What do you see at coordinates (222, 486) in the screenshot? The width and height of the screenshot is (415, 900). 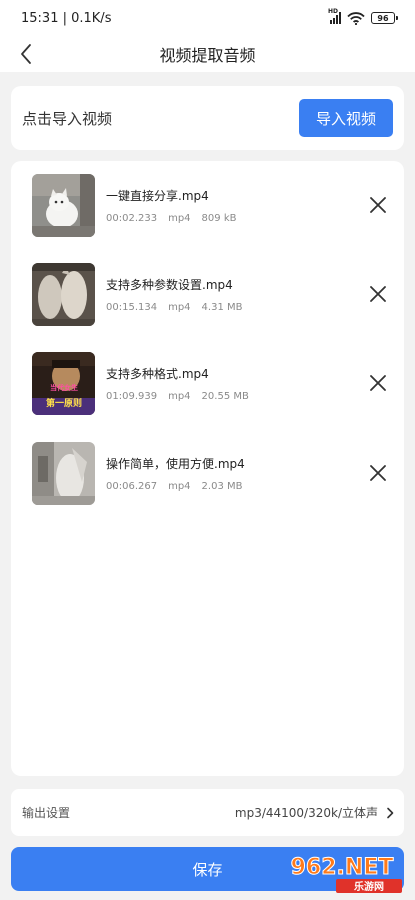 I see `video-size: 2.03 MB` at bounding box center [222, 486].